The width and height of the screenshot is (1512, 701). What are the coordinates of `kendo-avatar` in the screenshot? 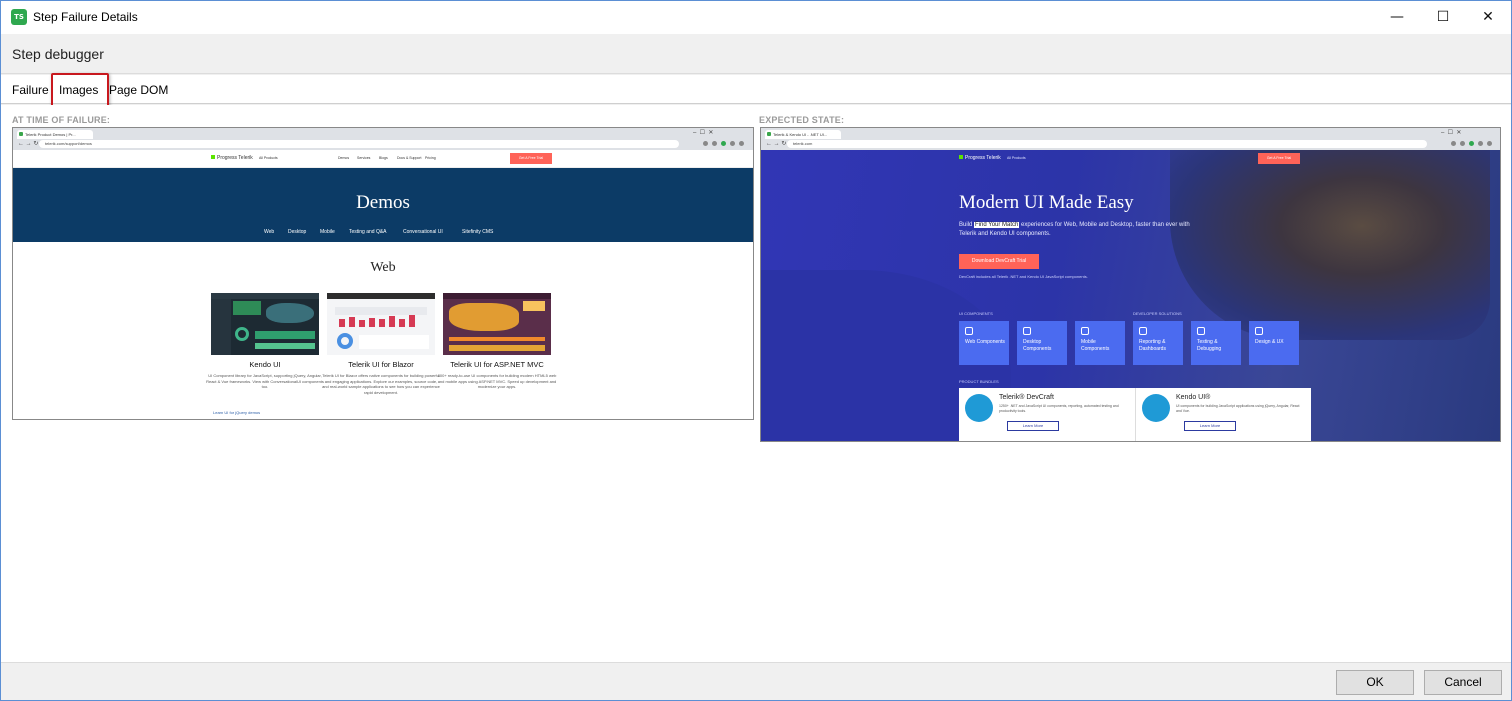 It's located at (1156, 408).